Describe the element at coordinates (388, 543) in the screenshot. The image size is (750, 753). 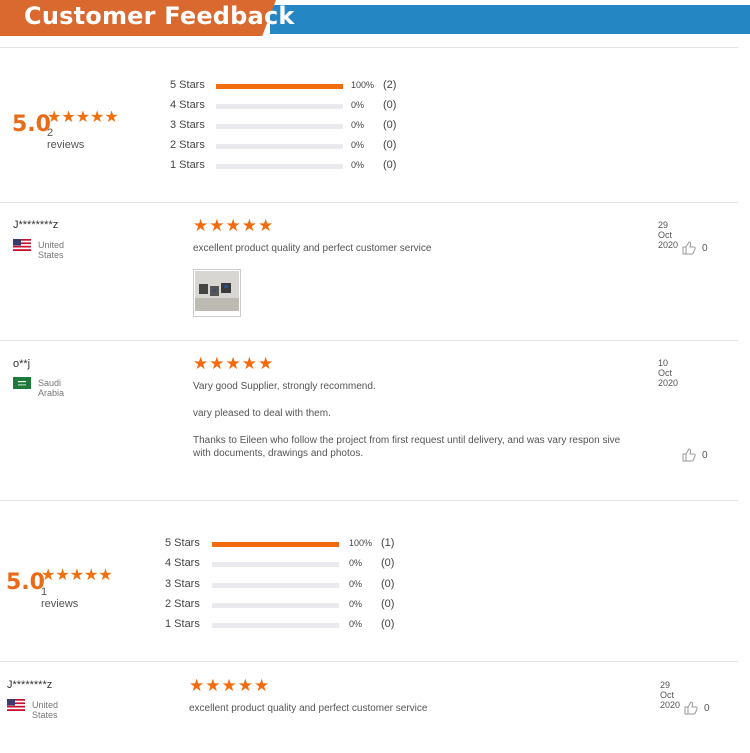
I see `rating-bar-count: (1)` at that location.